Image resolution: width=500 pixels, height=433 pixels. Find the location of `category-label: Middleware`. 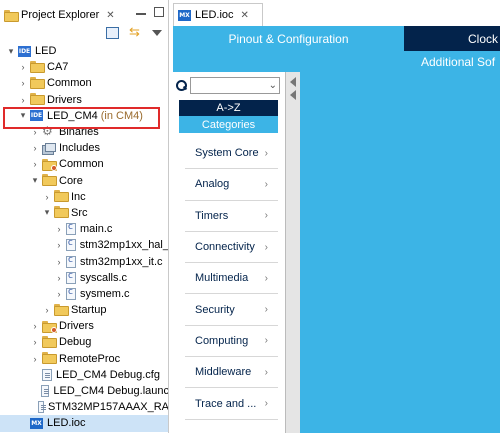

category-label: Middleware is located at coordinates (223, 372).